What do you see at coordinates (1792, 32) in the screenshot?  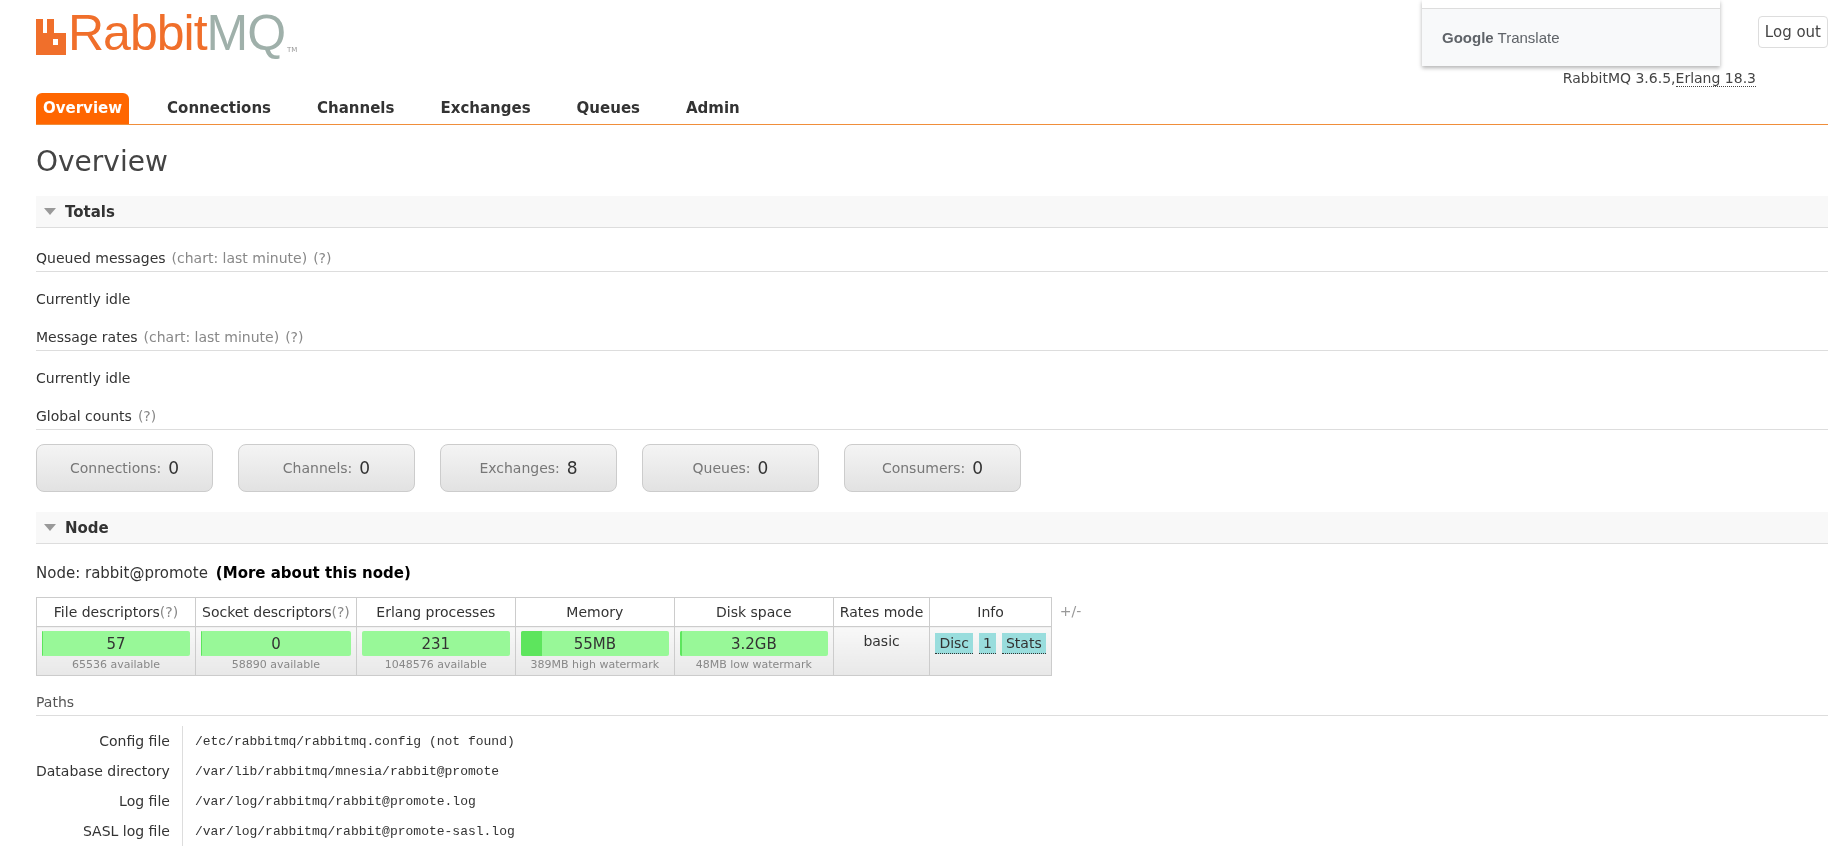 I see `logout-button: Log out` at bounding box center [1792, 32].